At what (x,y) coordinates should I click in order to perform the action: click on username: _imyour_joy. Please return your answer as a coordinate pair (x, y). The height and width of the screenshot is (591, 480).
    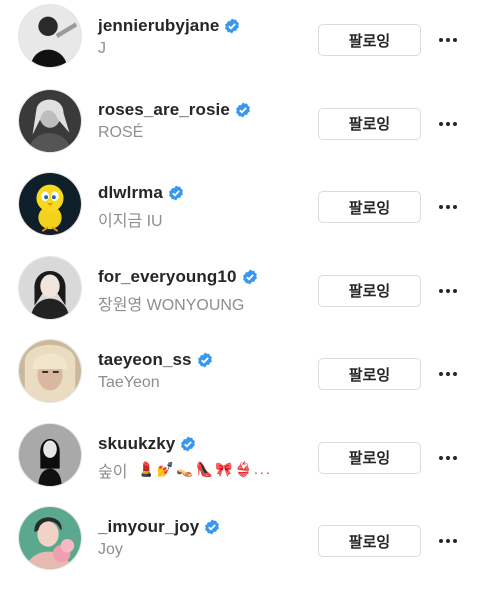
    Looking at the image, I should click on (148, 527).